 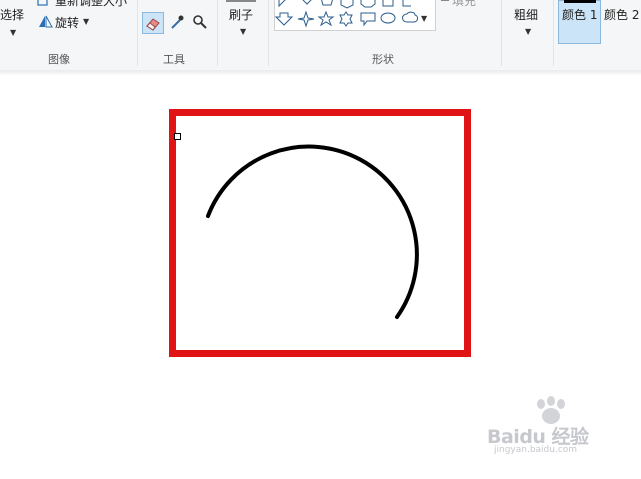 What do you see at coordinates (243, 31) in the screenshot?
I see `brushes-dropdown-icon: ▼` at bounding box center [243, 31].